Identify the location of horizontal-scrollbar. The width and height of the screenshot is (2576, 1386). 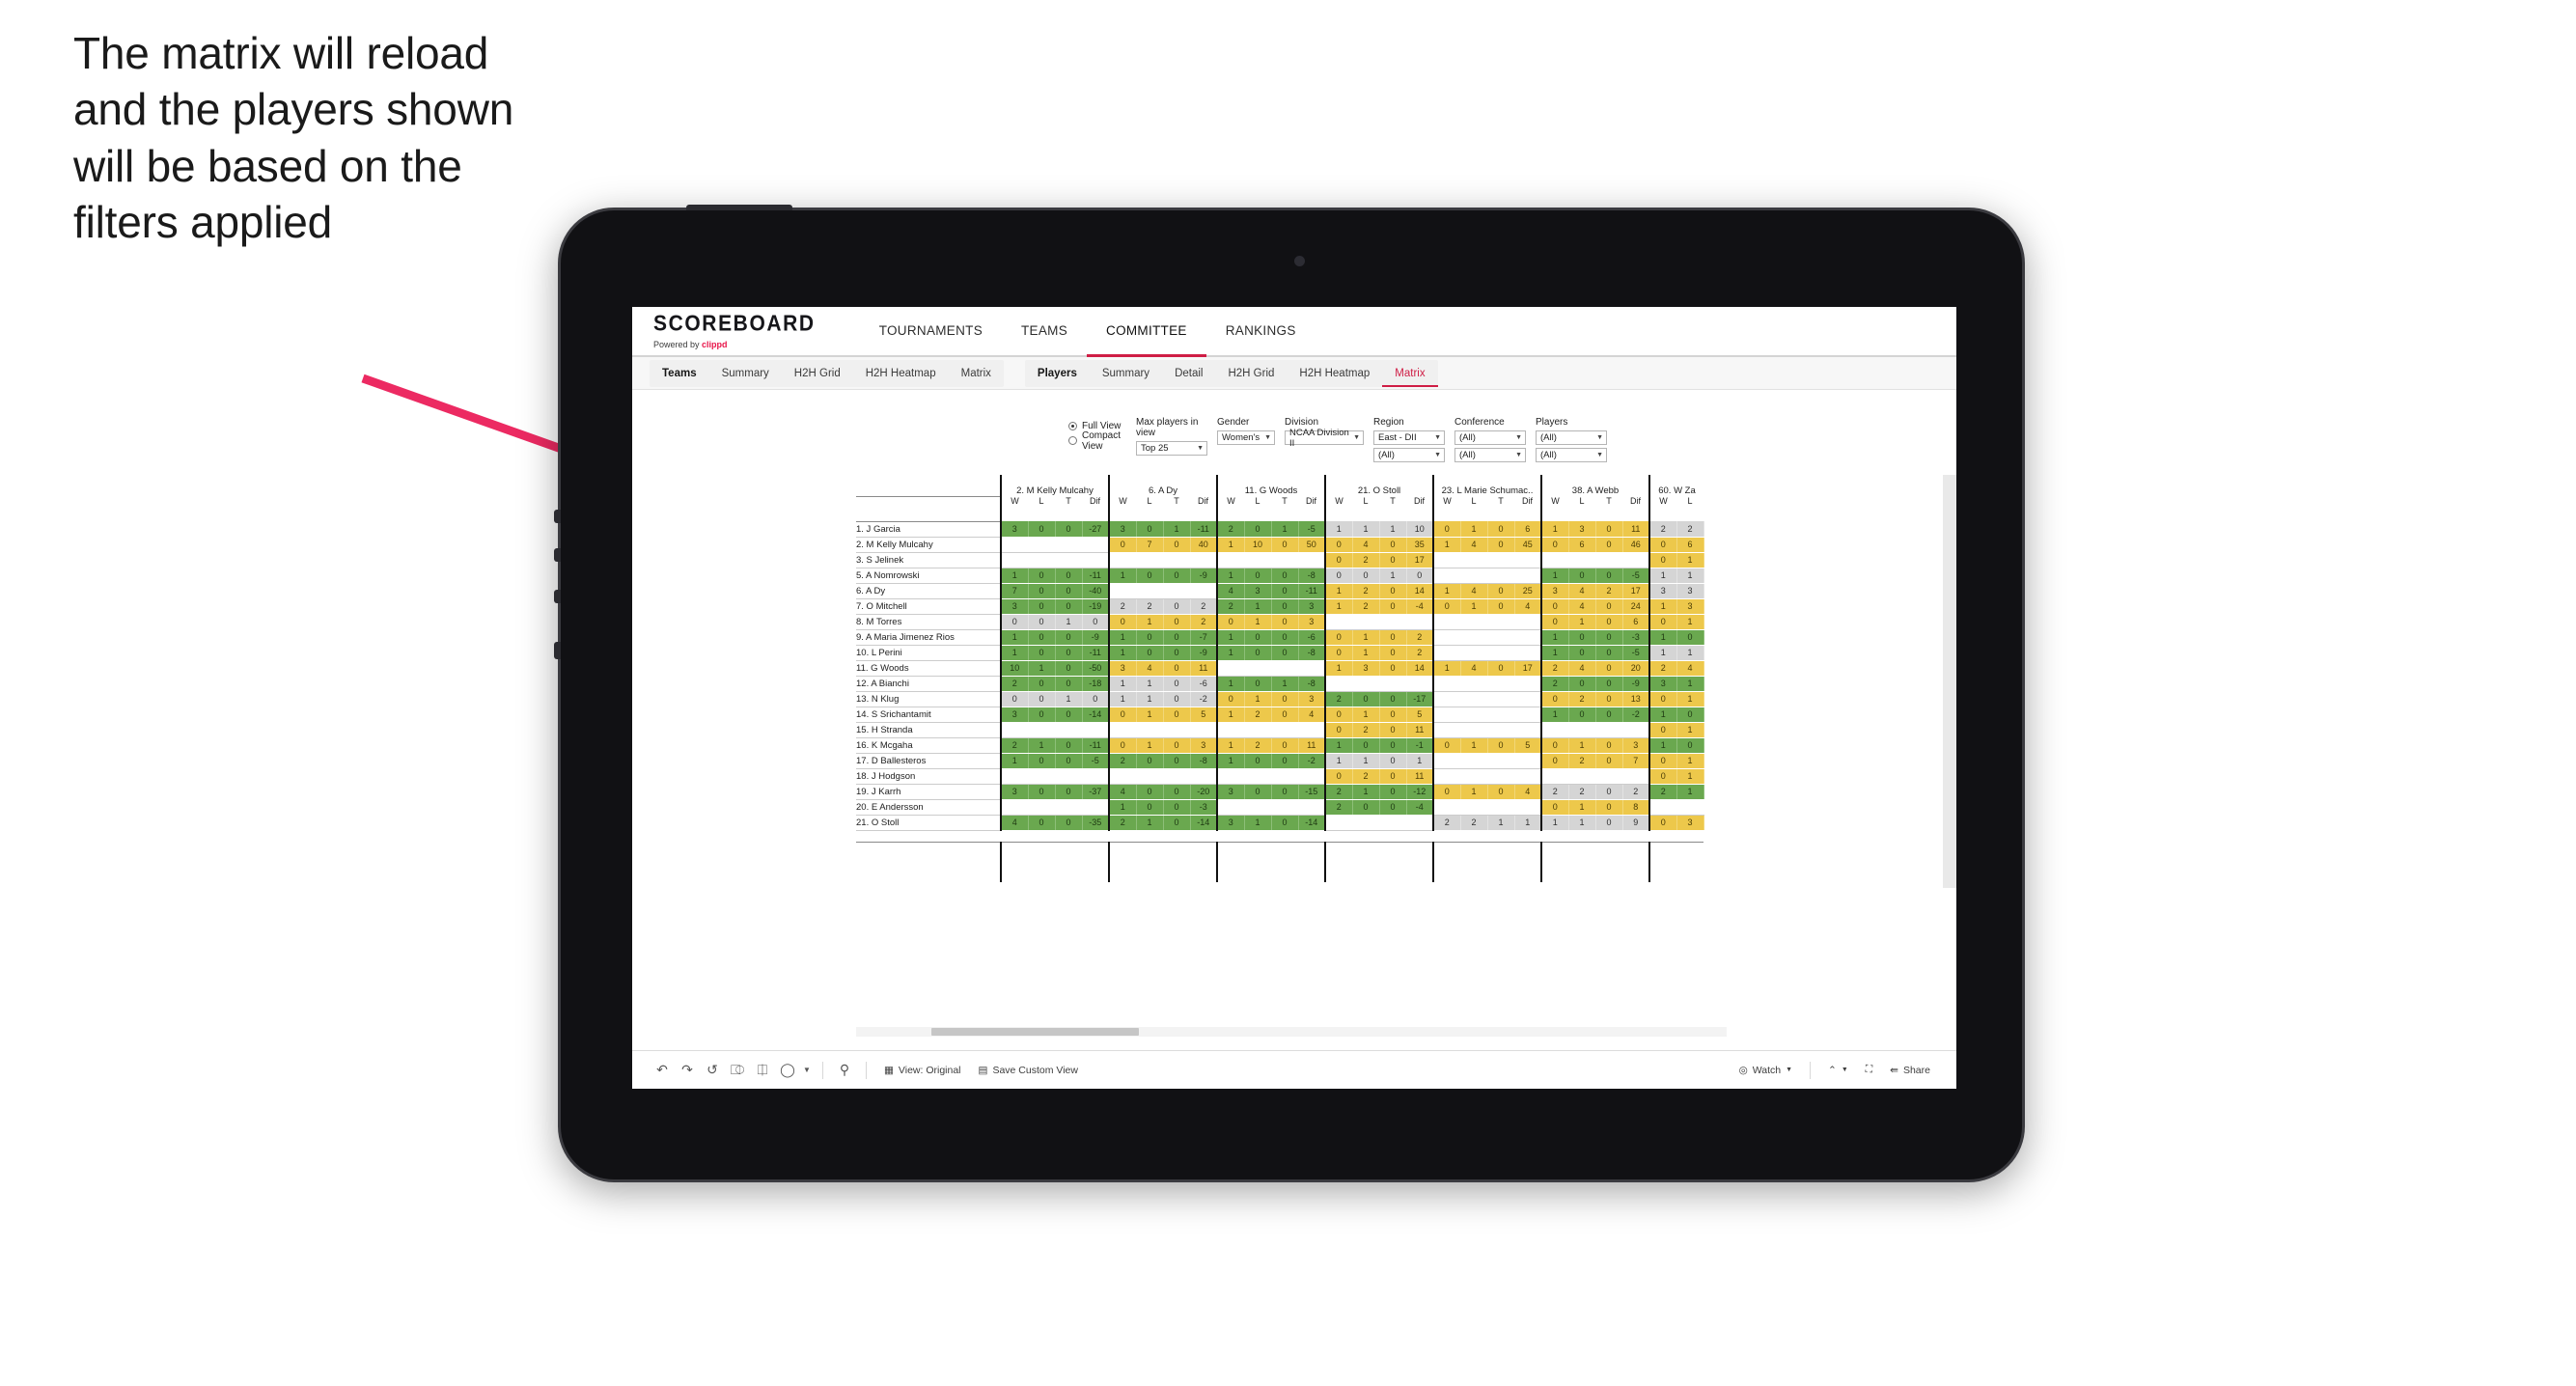
(1291, 1032).